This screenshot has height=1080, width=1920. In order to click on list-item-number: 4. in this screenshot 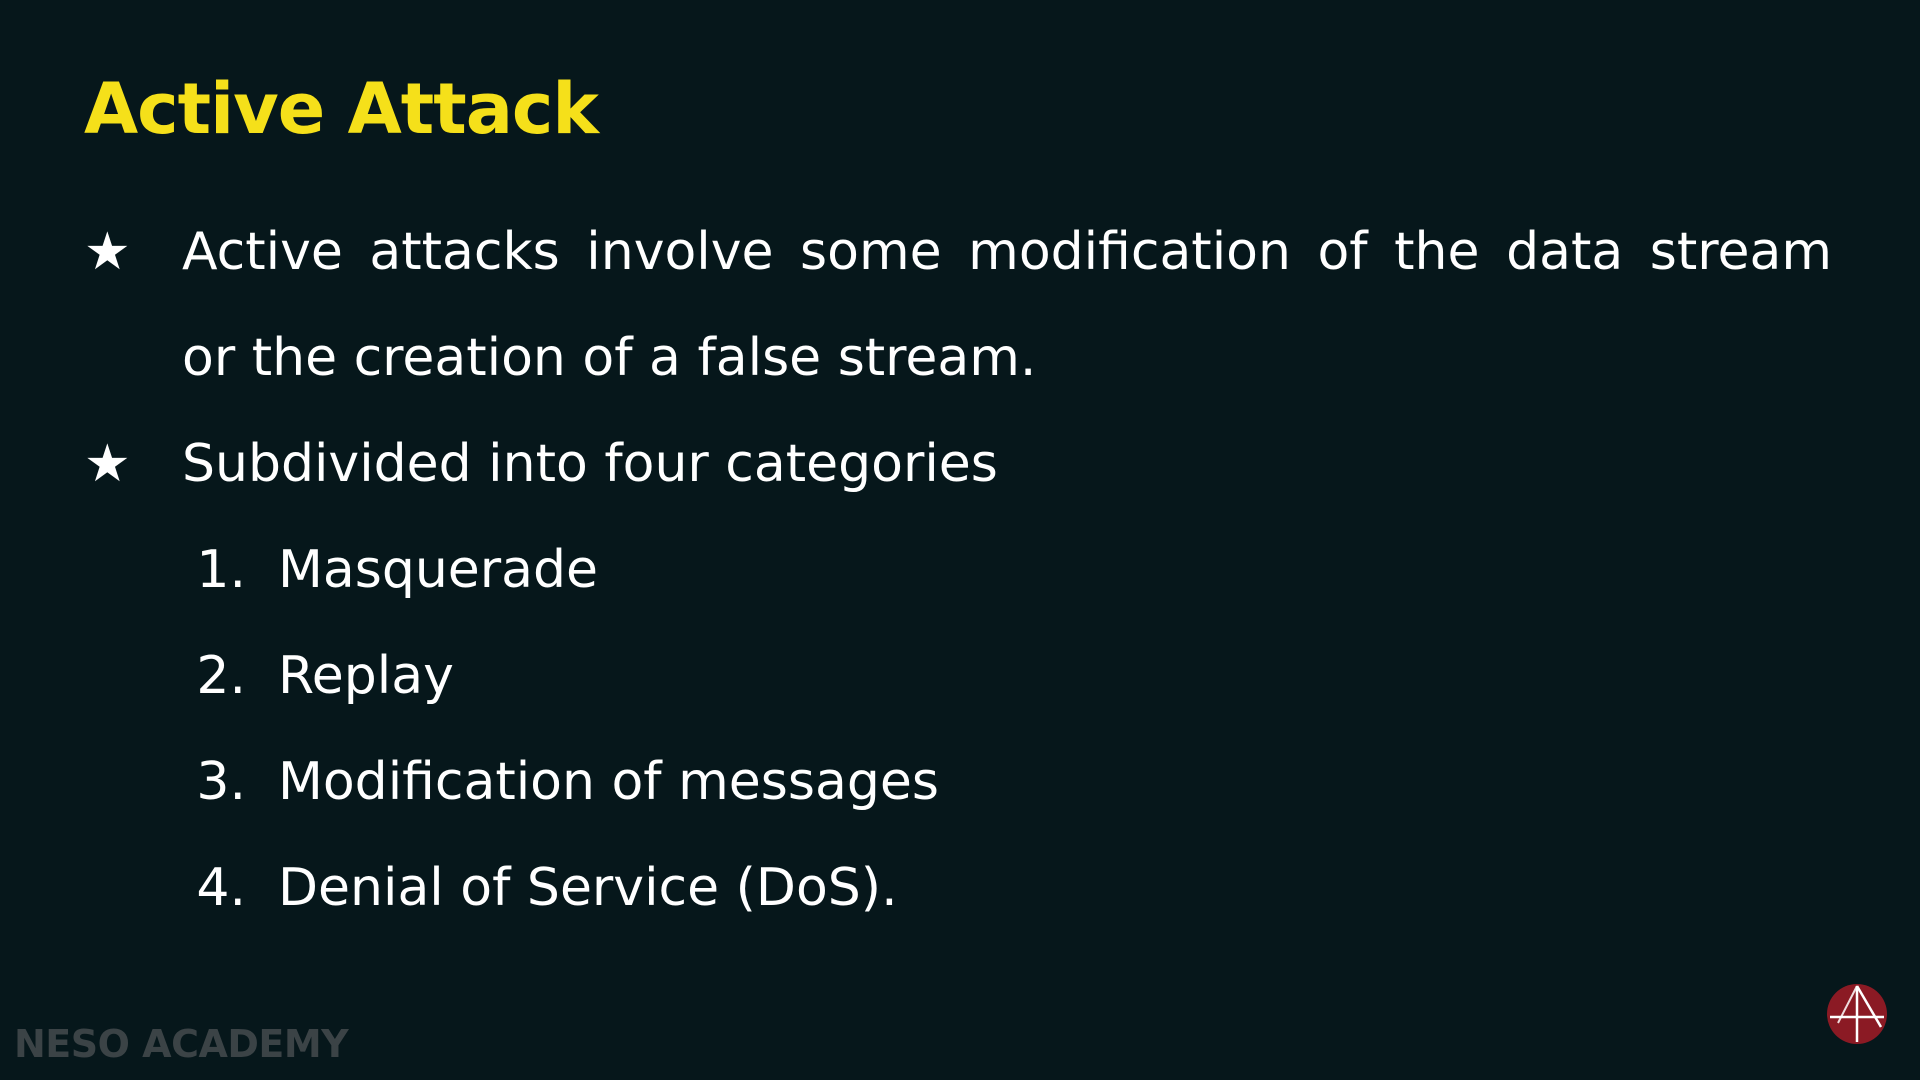, I will do `click(221, 888)`.